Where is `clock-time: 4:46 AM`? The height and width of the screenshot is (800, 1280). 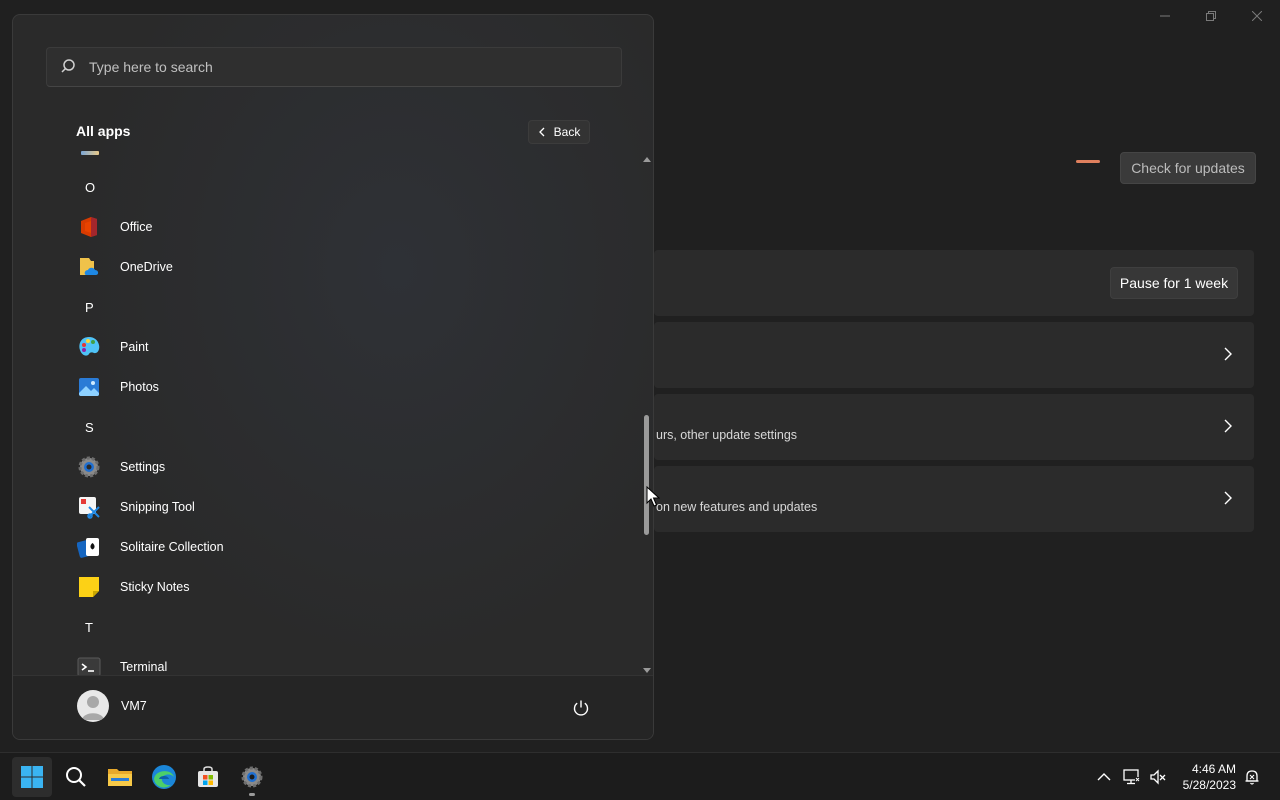 clock-time: 4:46 AM is located at coordinates (1213, 769).